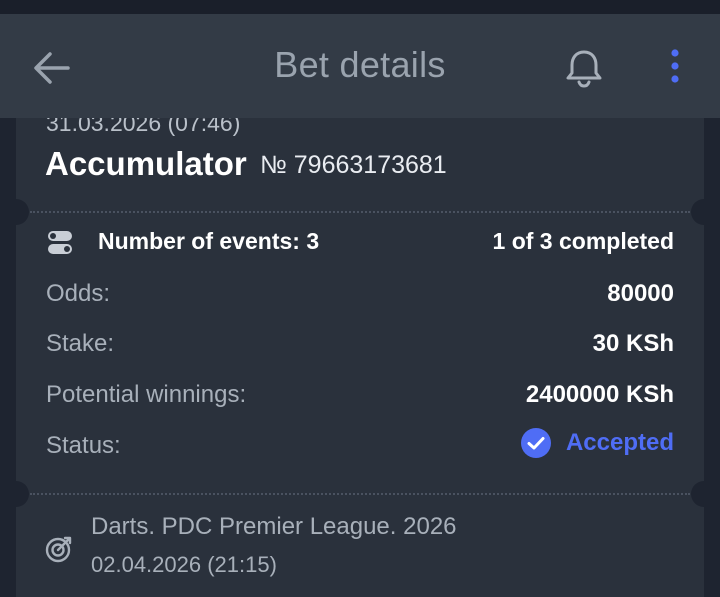  Describe the element at coordinates (60, 242) in the screenshot. I see `list-toggle-icon` at that location.